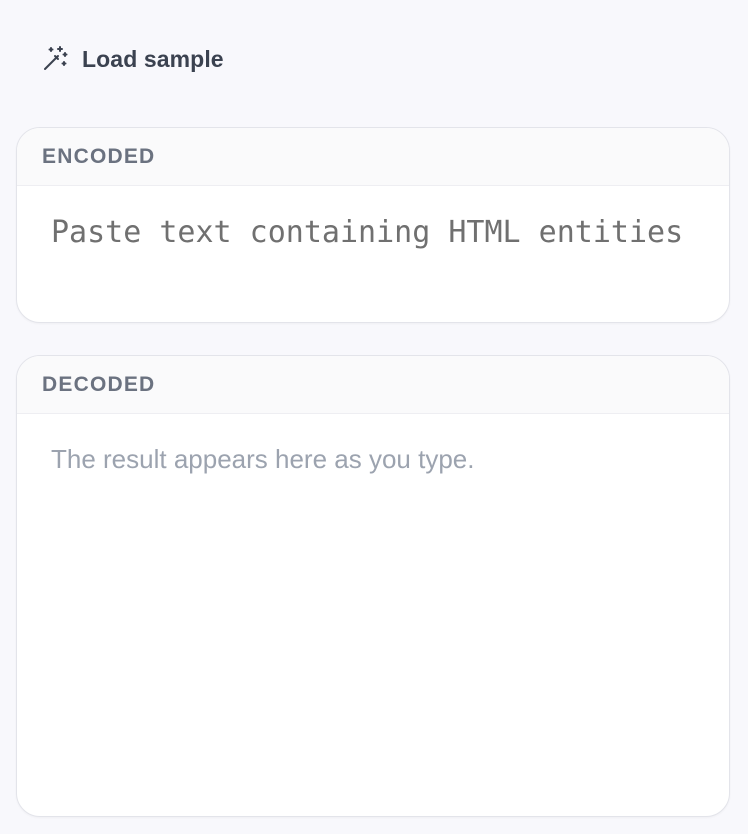  I want to click on decoded-output: The result appears here as you type., so click(373, 459).